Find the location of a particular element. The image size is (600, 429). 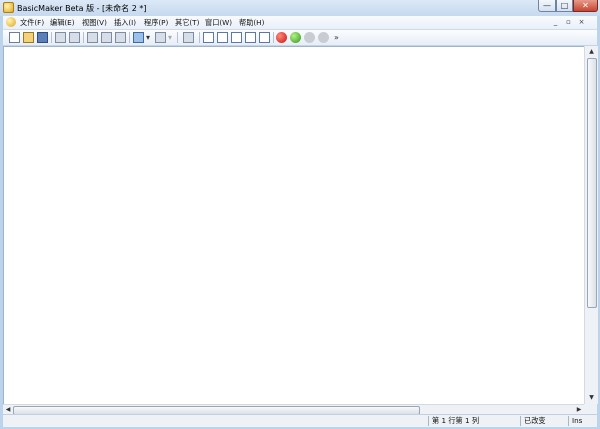

title-bar: BasicMaker Beta 版 - [未命名 2 *] — □ ✕ is located at coordinates (300, 8).